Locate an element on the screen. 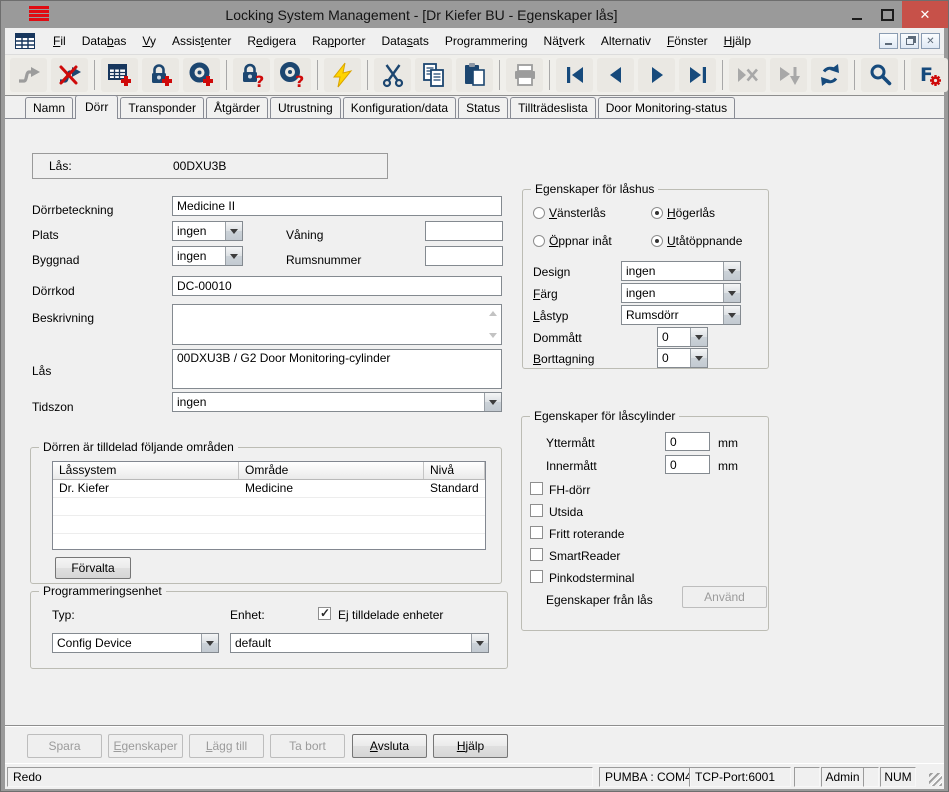 This screenshot has width=949, height=792. scroll-up-icon is located at coordinates (493, 313).